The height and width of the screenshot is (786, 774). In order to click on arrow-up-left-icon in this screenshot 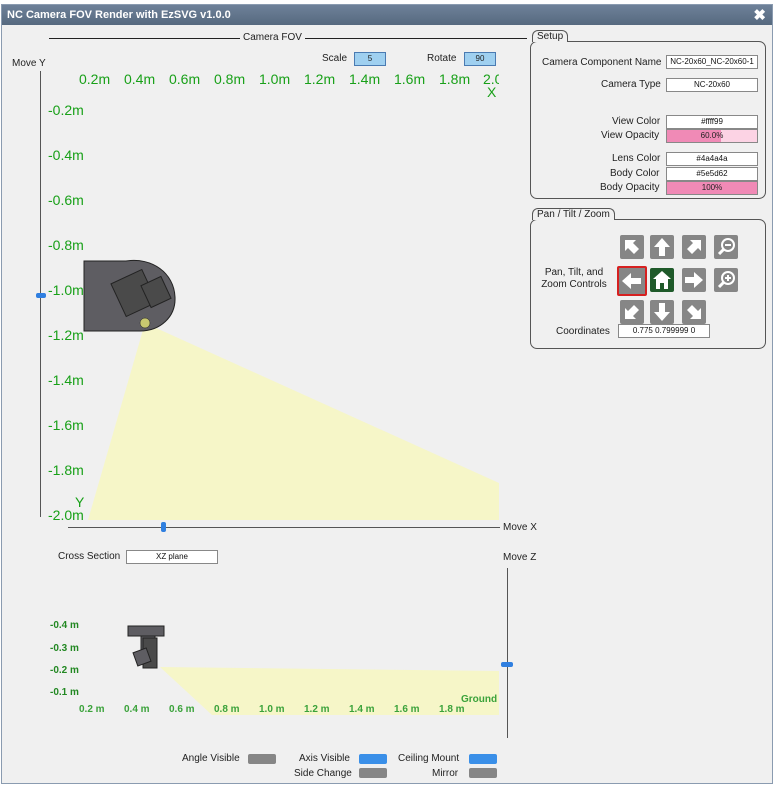, I will do `click(632, 247)`.